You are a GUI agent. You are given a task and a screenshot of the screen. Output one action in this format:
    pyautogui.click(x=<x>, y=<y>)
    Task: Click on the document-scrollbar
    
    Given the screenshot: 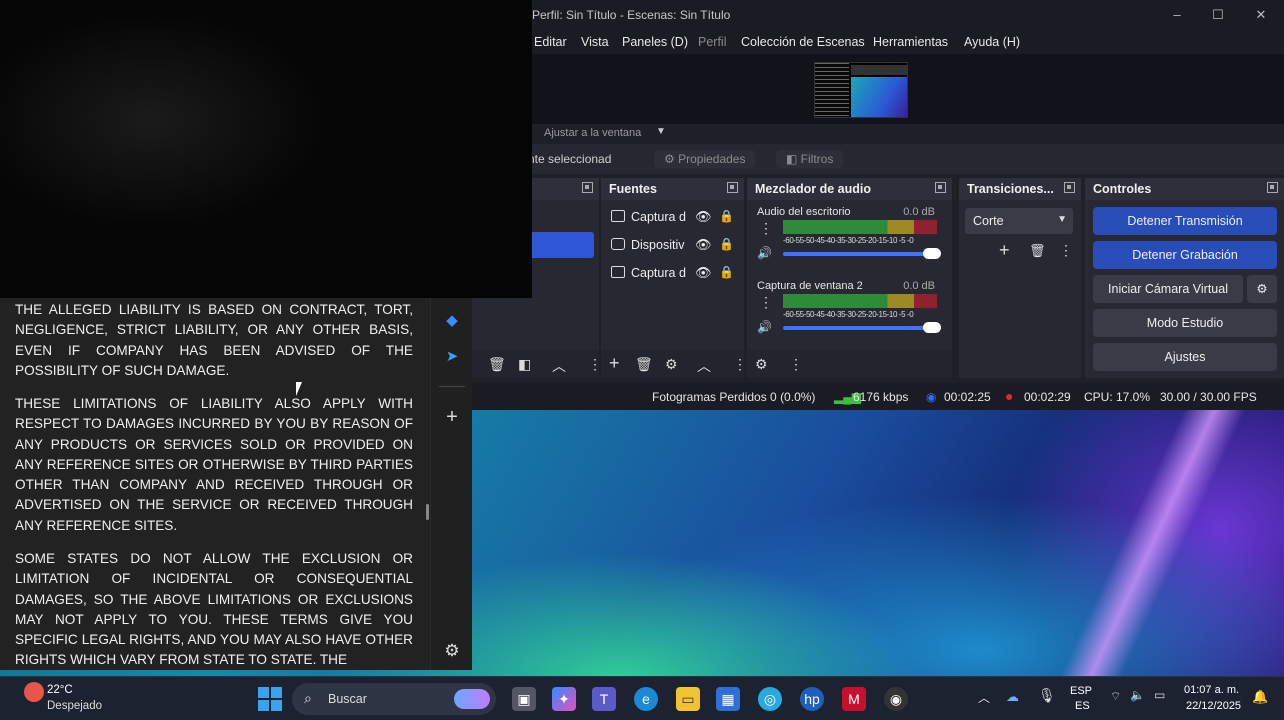 What is the action you would take?
    pyautogui.click(x=427, y=512)
    